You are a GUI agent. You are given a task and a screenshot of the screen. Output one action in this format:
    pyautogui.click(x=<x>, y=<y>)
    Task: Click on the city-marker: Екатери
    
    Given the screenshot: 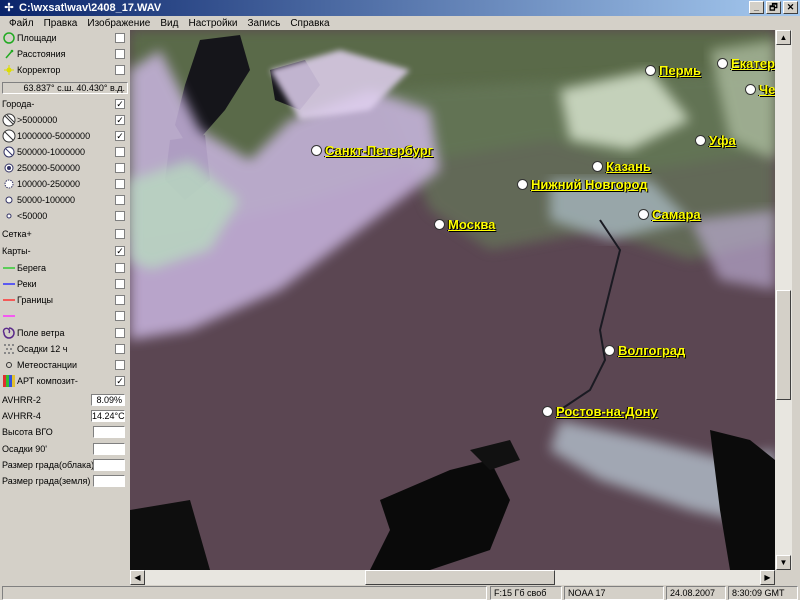 What is the action you would take?
    pyautogui.click(x=746, y=63)
    